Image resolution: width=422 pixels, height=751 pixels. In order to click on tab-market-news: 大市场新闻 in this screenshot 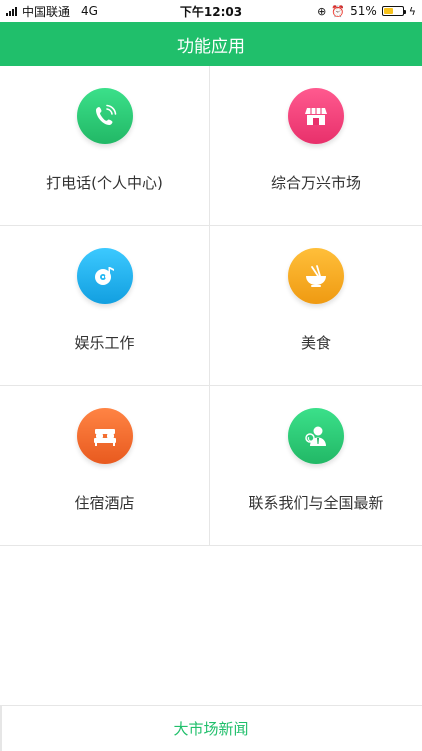, I will do `click(210, 728)`.